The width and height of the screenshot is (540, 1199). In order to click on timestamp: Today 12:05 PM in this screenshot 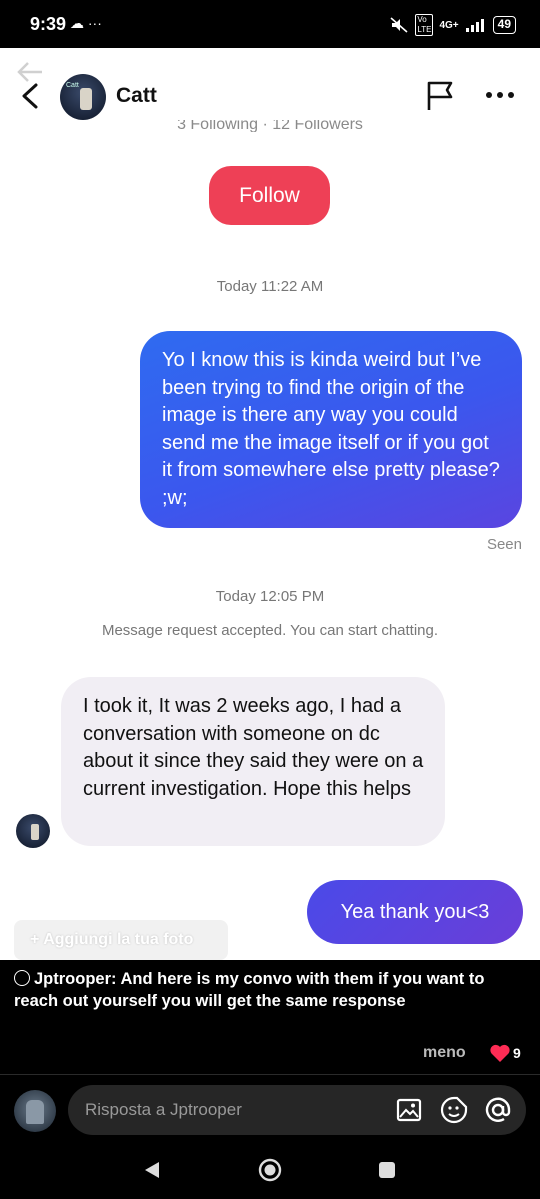, I will do `click(270, 596)`.